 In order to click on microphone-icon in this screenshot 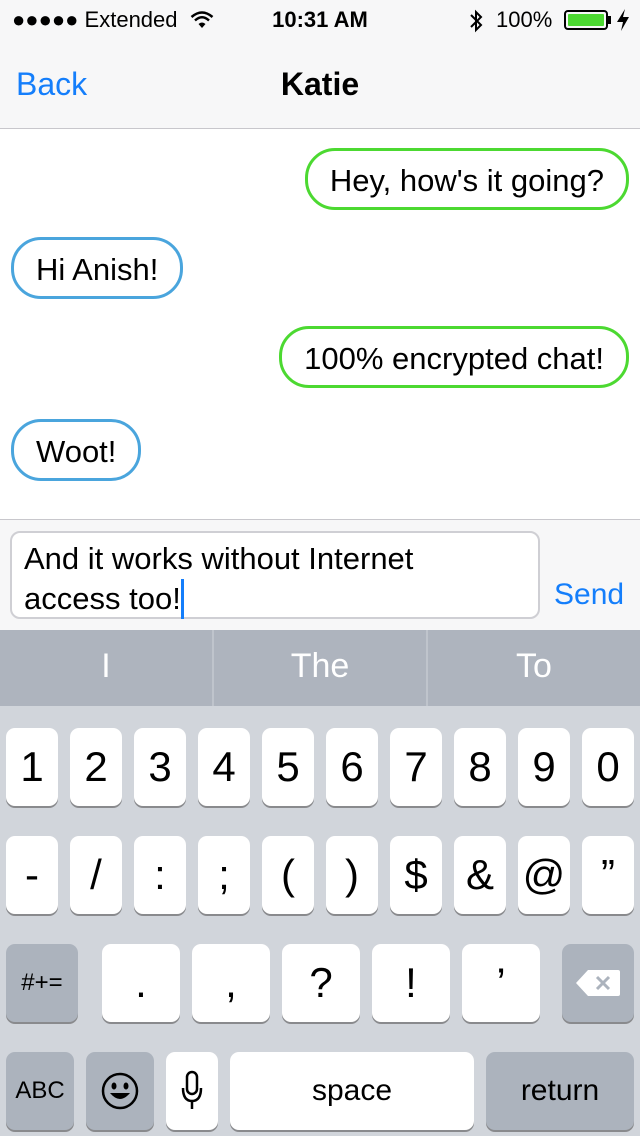, I will do `click(192, 1089)`.